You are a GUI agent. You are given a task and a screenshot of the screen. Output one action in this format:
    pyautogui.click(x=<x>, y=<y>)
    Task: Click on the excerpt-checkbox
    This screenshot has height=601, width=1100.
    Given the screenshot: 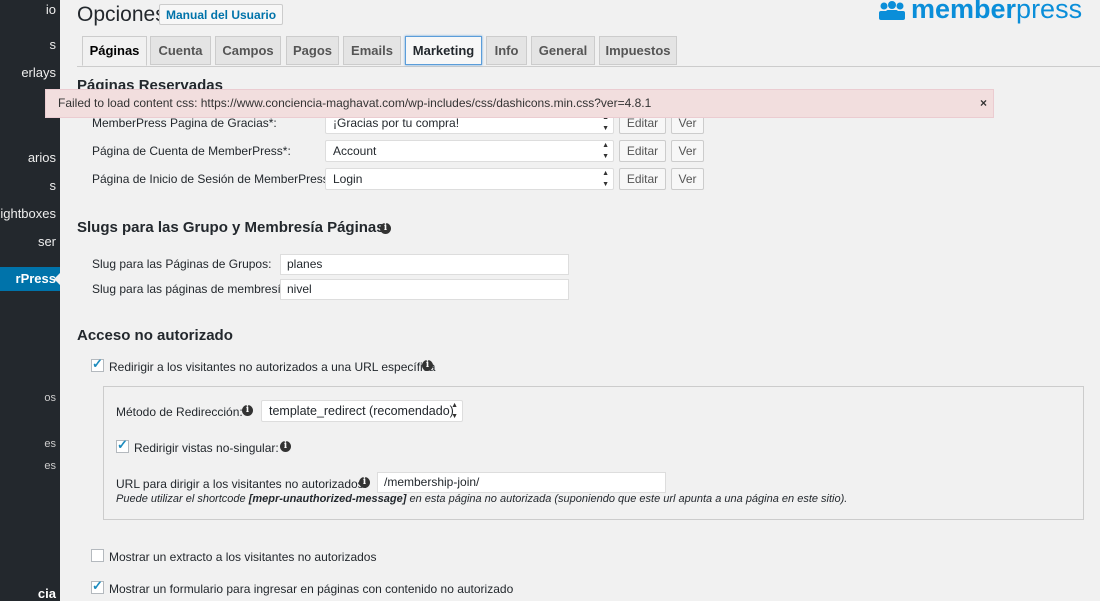 What is the action you would take?
    pyautogui.click(x=97, y=555)
    